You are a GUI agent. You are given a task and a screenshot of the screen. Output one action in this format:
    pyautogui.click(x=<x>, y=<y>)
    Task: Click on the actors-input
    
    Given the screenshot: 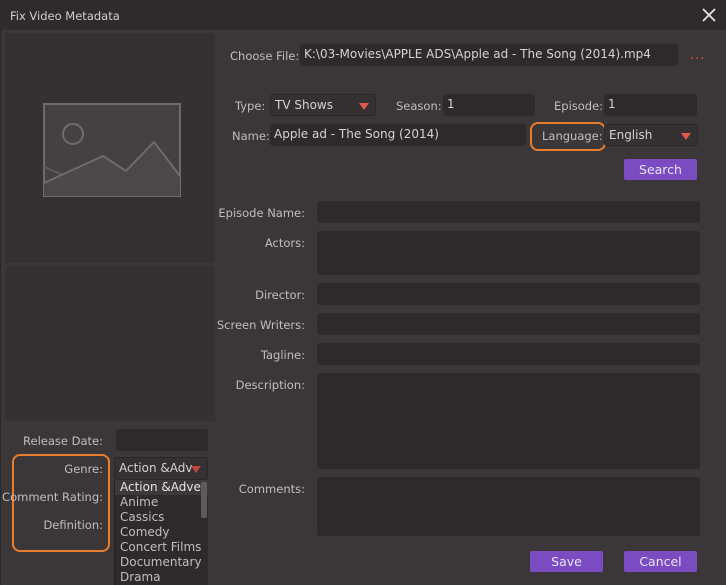 What is the action you would take?
    pyautogui.click(x=508, y=253)
    